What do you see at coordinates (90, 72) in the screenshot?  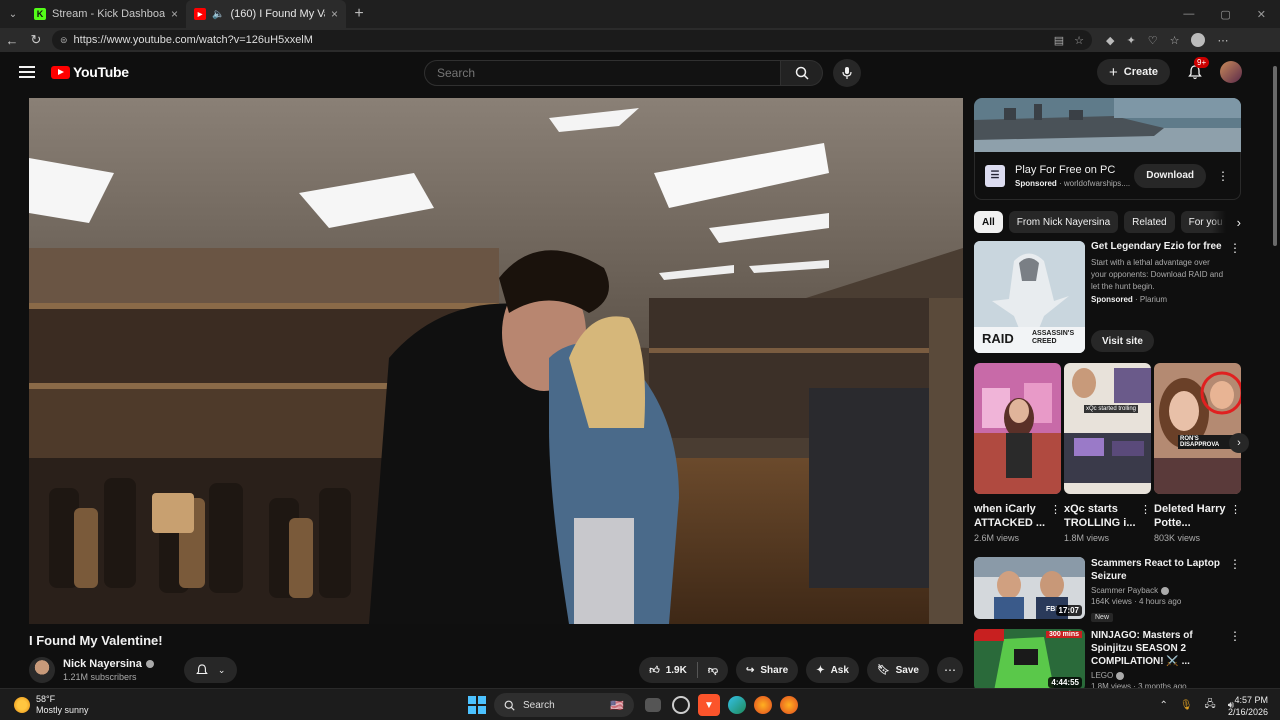 I see `youtube-logo: YouTube` at bounding box center [90, 72].